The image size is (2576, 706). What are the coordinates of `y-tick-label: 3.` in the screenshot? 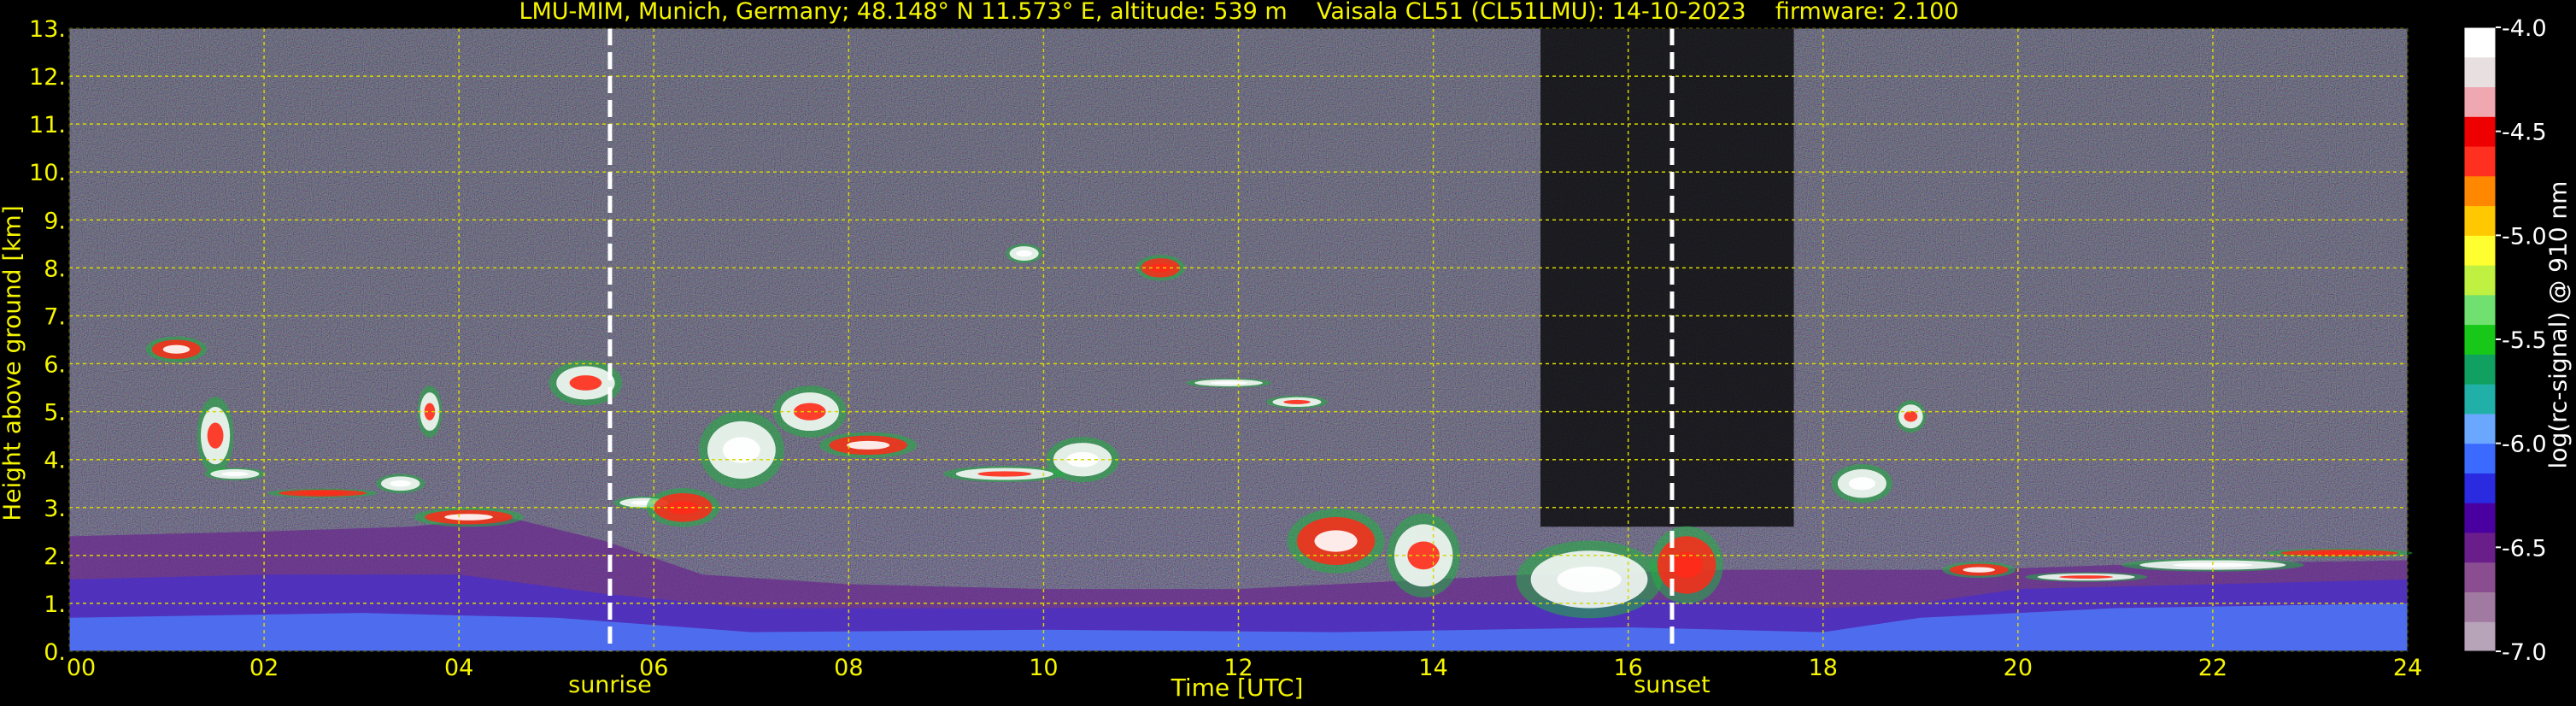 It's located at (55, 509).